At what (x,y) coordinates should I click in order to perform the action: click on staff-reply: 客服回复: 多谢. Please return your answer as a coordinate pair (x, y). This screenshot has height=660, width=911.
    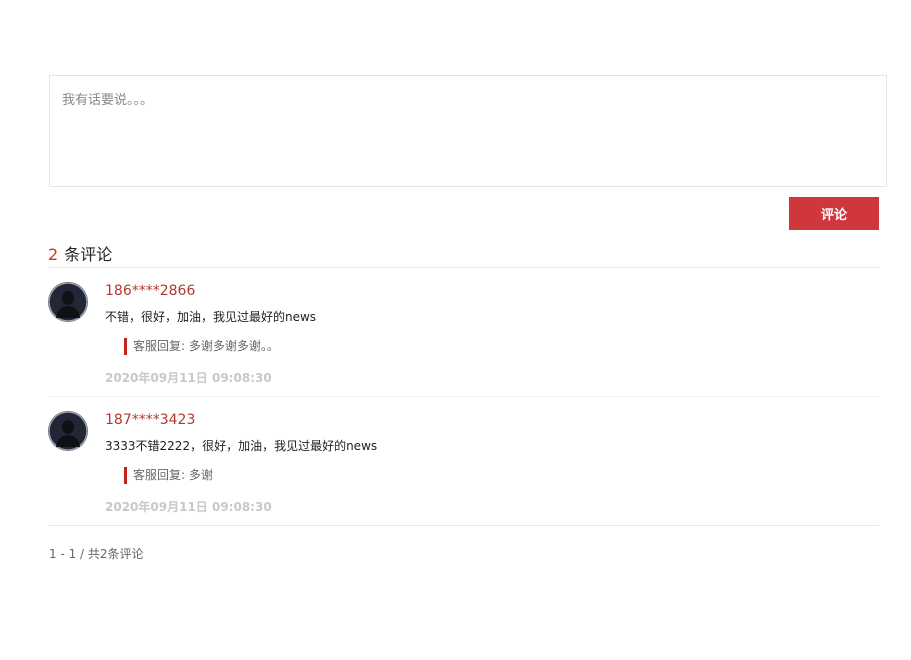
    Looking at the image, I should click on (168, 475).